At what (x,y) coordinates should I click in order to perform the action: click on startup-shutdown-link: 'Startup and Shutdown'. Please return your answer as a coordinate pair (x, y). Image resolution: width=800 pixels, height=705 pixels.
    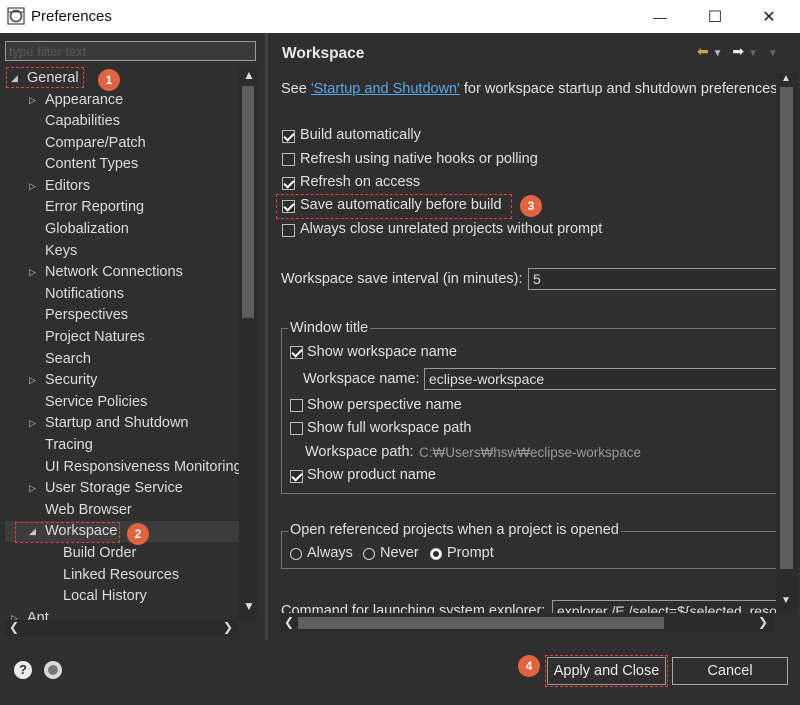
    Looking at the image, I should click on (385, 89).